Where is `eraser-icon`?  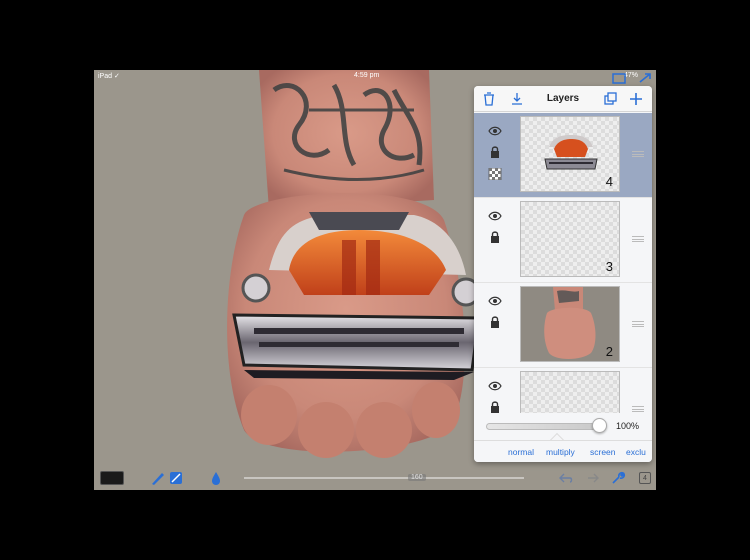
eraser-icon is located at coordinates (176, 478).